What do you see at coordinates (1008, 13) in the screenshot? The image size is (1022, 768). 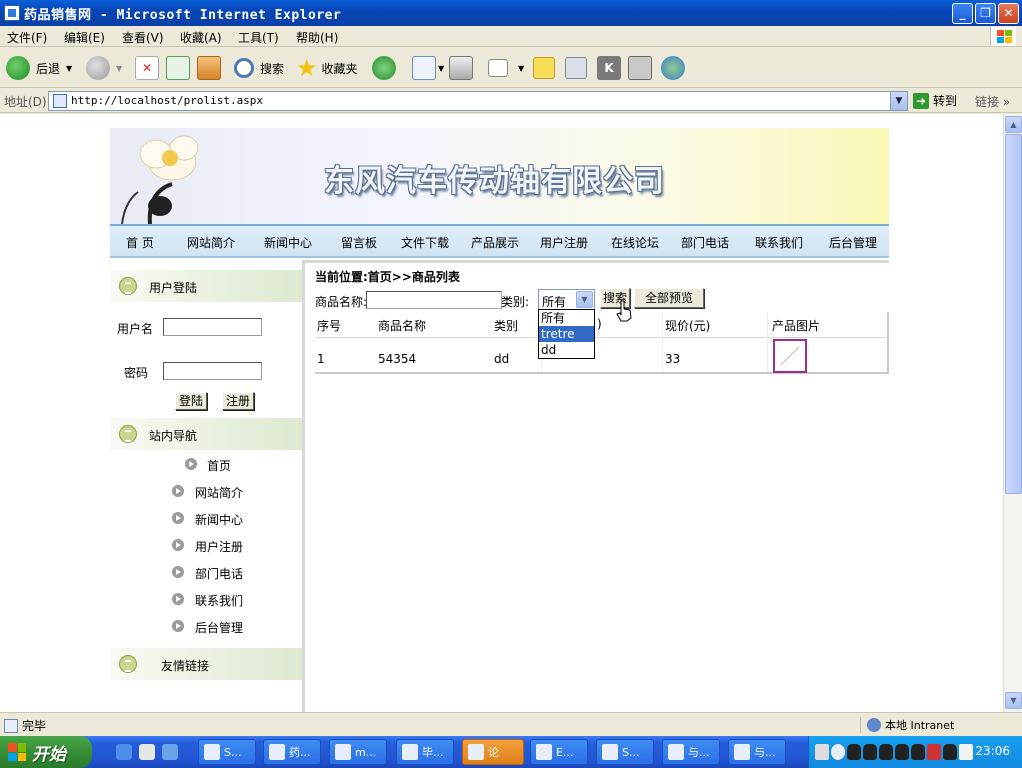 I see `close-button: ✕` at bounding box center [1008, 13].